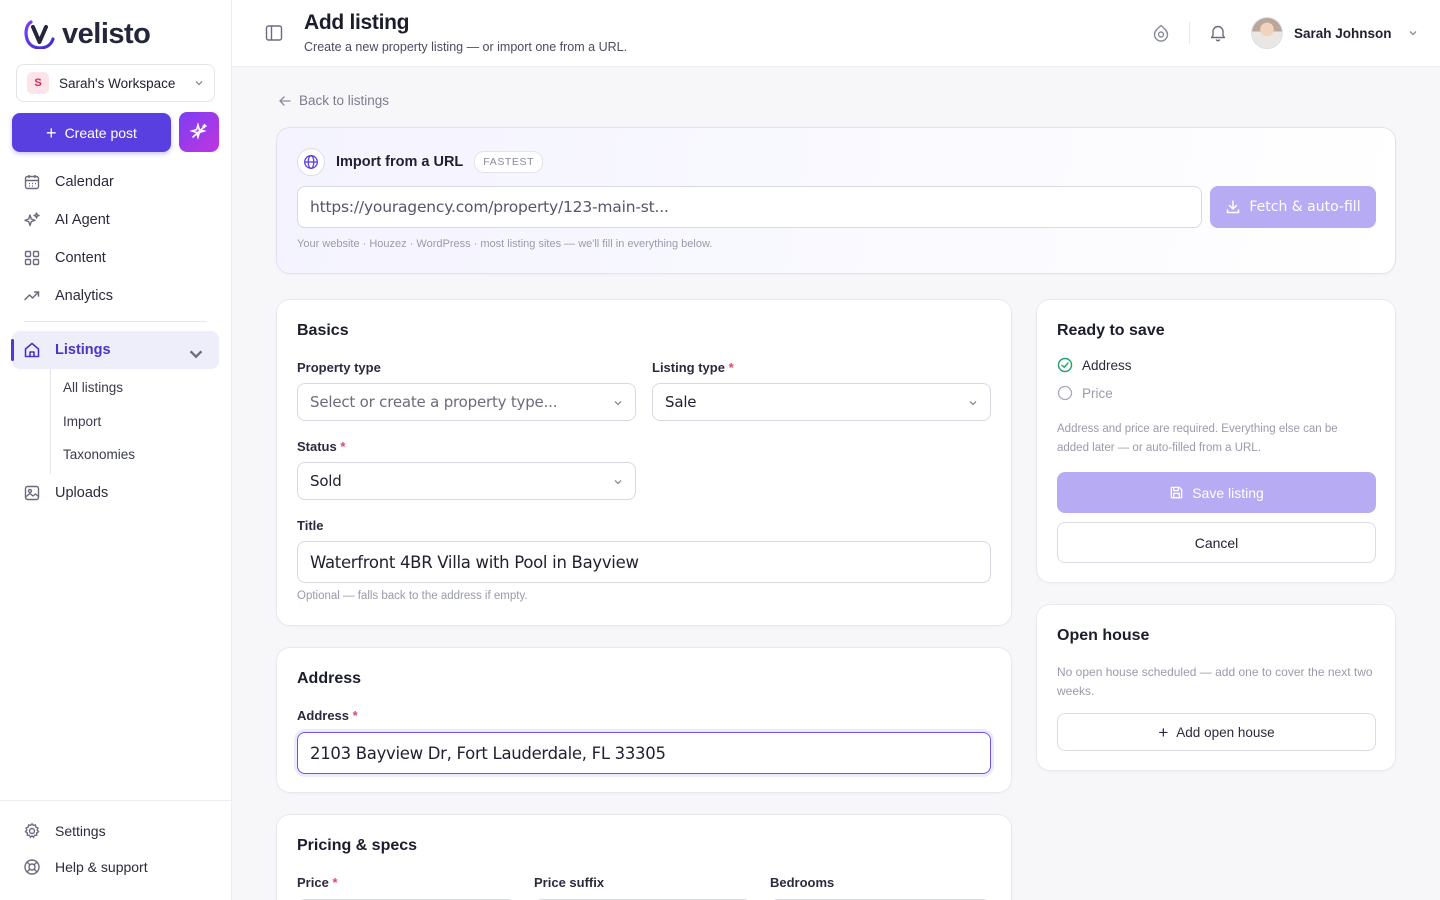  I want to click on calendar-icon, so click(32, 182).